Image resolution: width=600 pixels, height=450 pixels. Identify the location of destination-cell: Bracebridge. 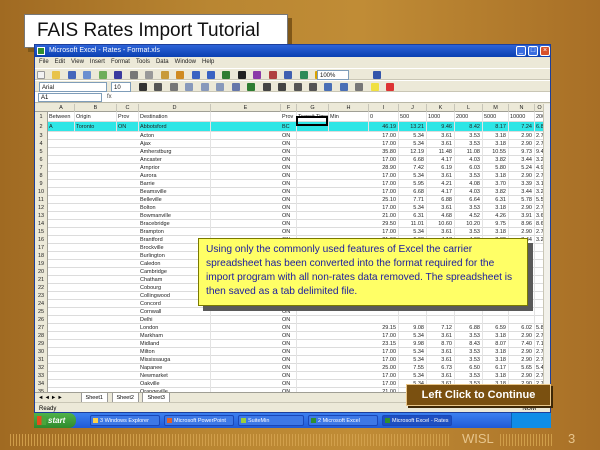
(175, 224).